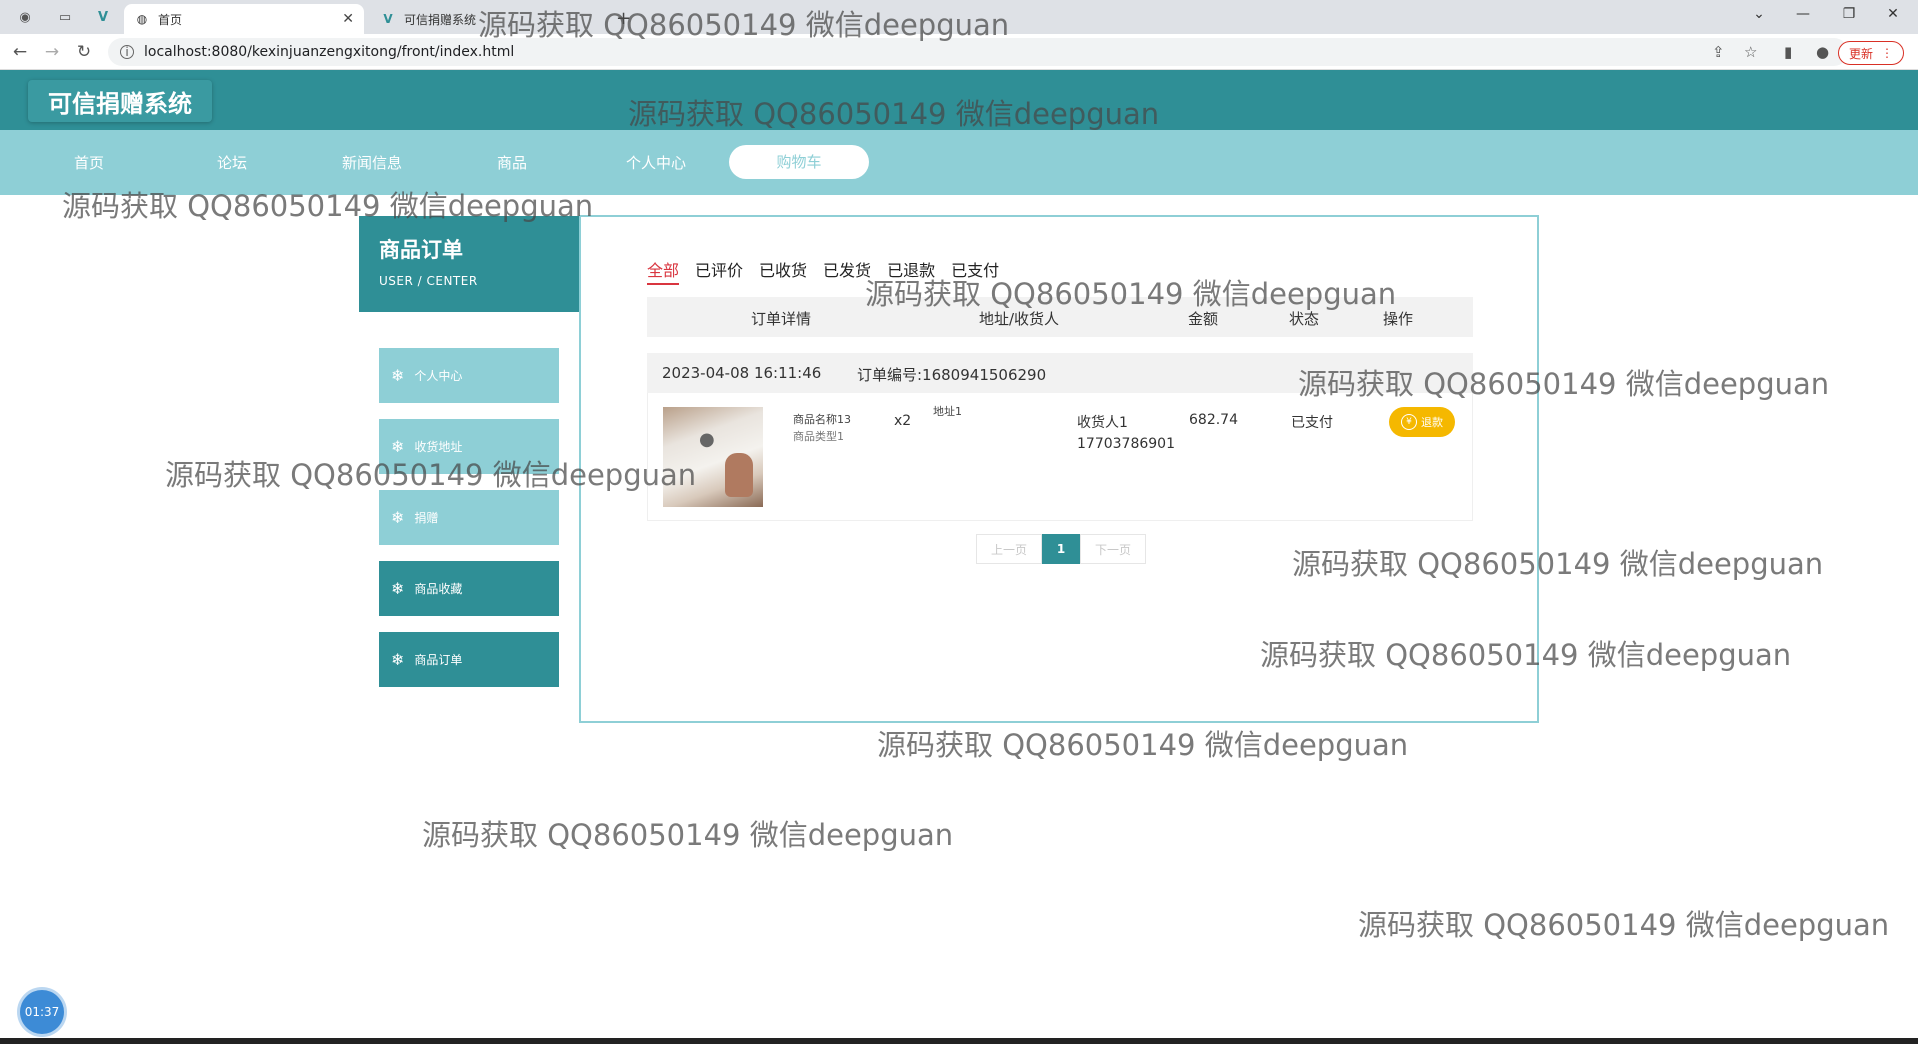 This screenshot has height=1044, width=1918. I want to click on order-receiver: 收货人1, so click(1102, 423).